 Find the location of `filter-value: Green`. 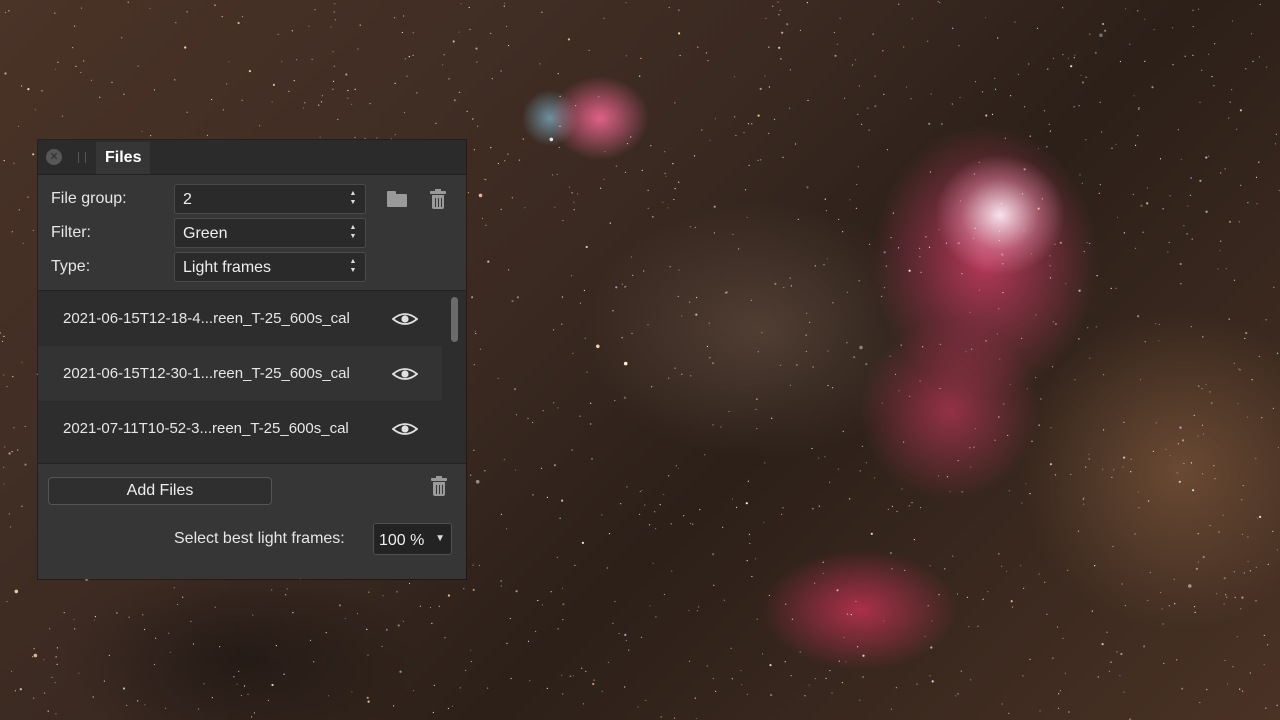

filter-value: Green is located at coordinates (205, 233).